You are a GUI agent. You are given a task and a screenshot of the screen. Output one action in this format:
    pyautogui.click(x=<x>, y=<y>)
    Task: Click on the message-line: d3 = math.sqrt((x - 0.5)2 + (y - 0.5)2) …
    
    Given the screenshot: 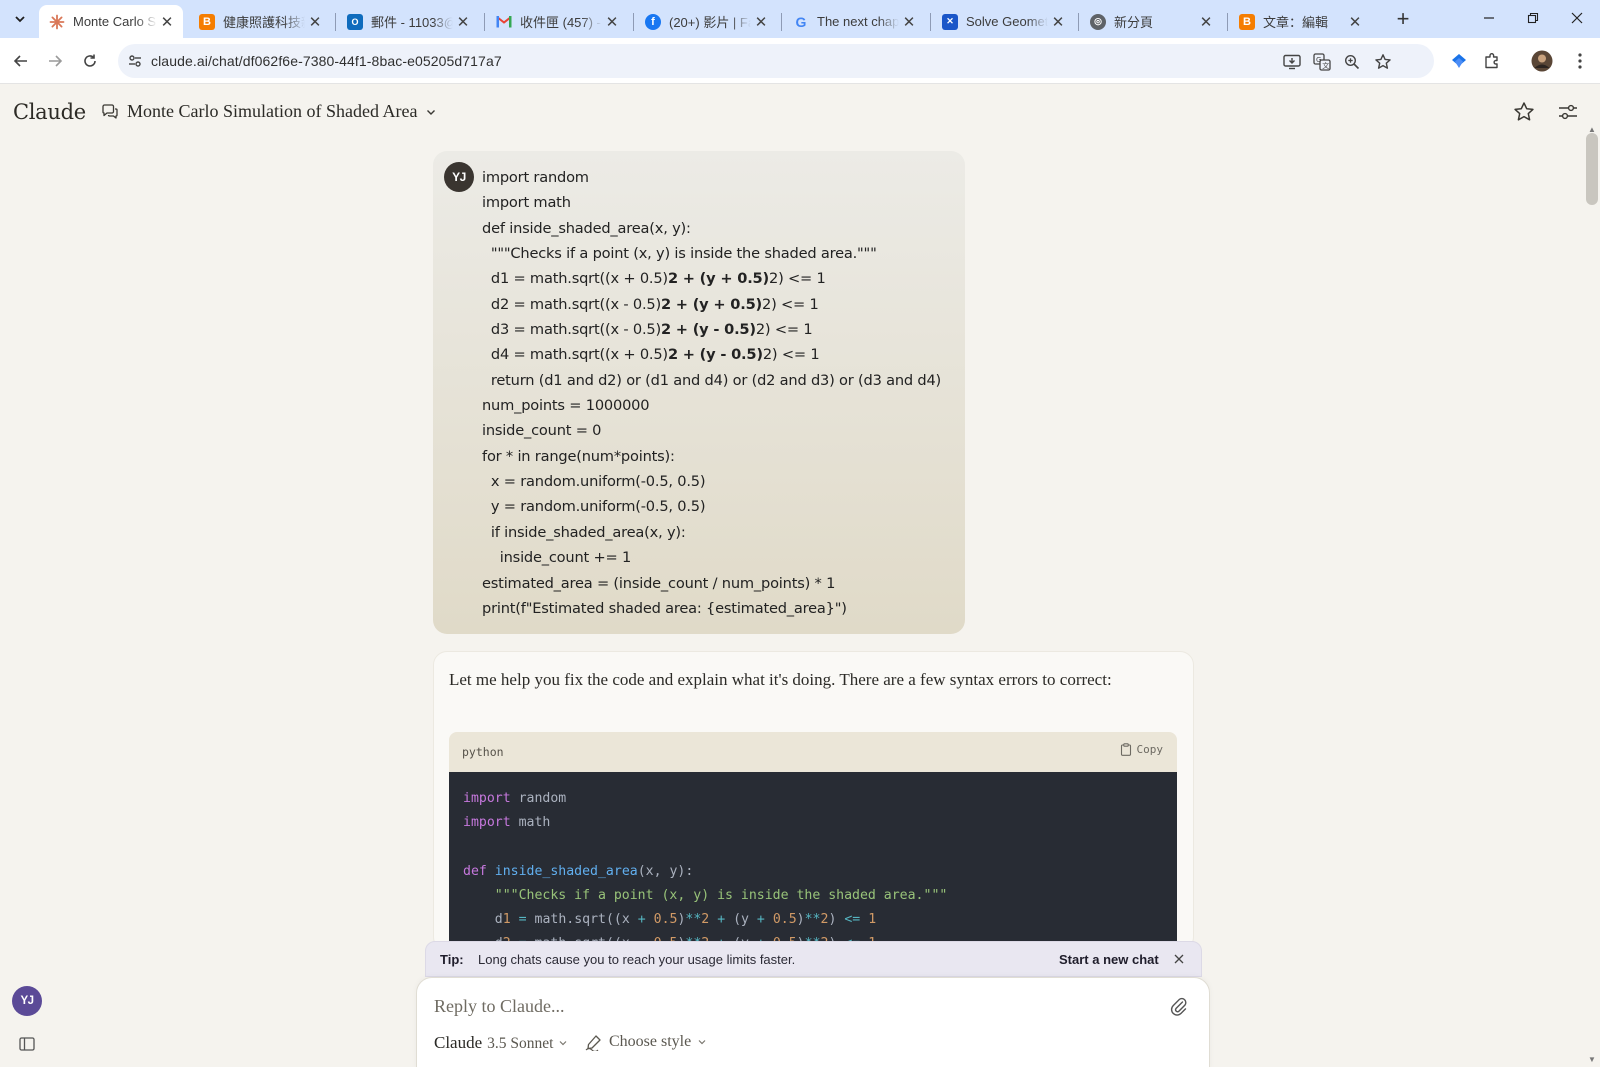 What is the action you would take?
    pyautogui.click(x=647, y=330)
    